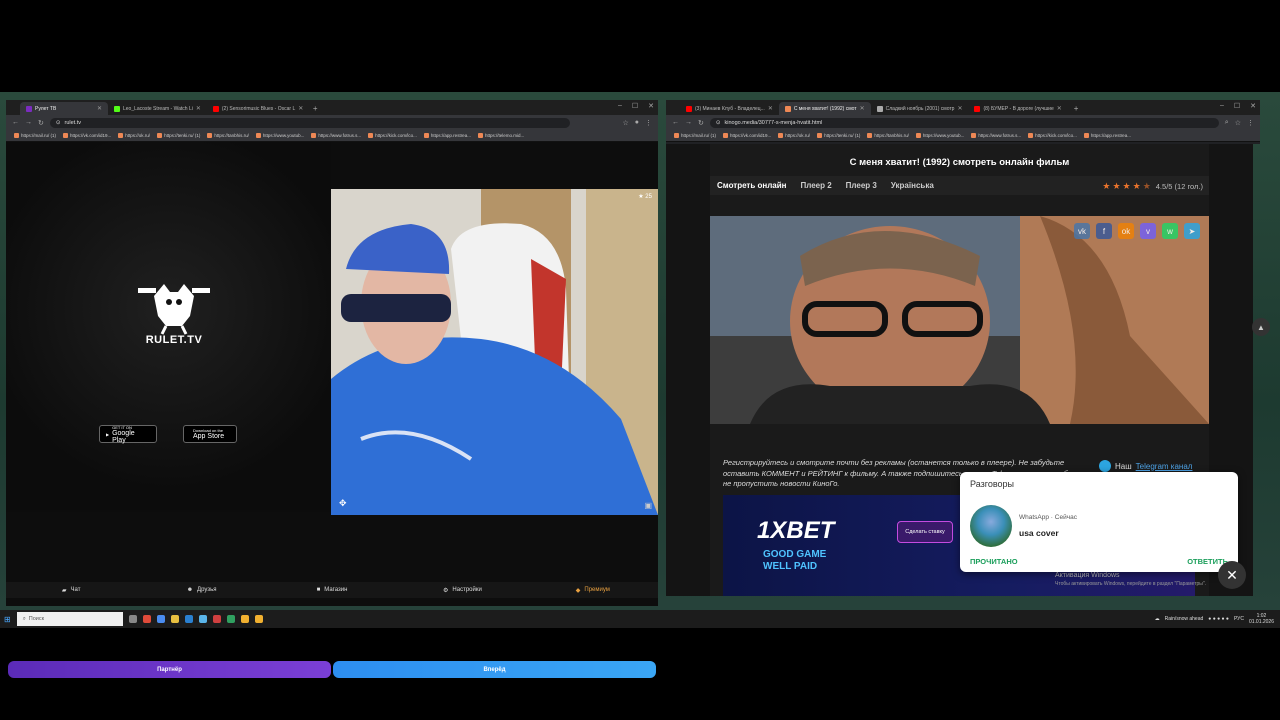  What do you see at coordinates (64, 108) in the screenshot?
I see `left-tab-0: Рулет ТВ ✕` at bounding box center [64, 108].